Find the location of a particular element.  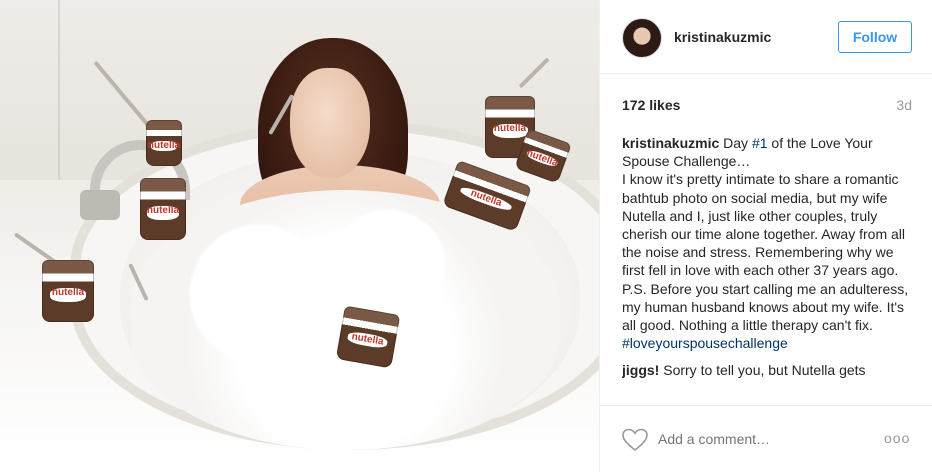

caption-author: kristinakuzmic is located at coordinates (670, 143).